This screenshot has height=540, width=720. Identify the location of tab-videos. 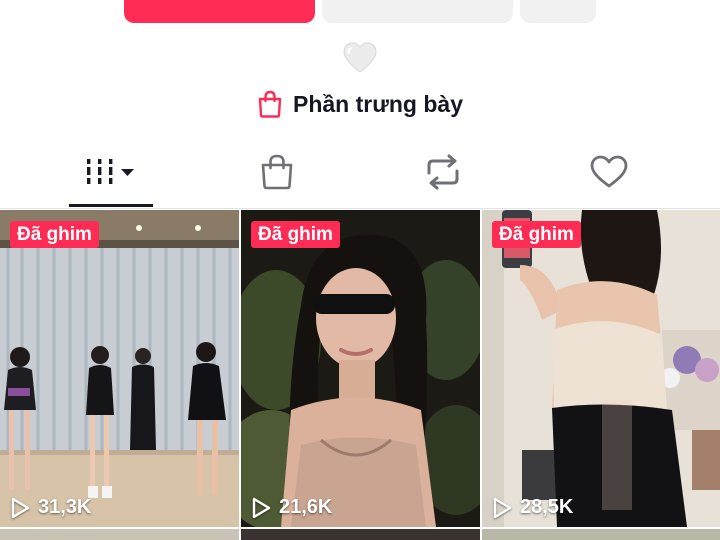
(111, 172).